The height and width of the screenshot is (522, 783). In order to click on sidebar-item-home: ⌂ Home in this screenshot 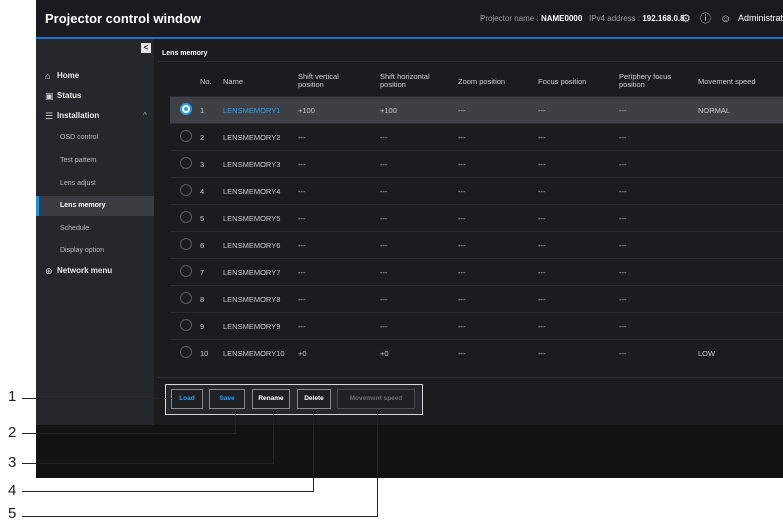, I will do `click(95, 76)`.